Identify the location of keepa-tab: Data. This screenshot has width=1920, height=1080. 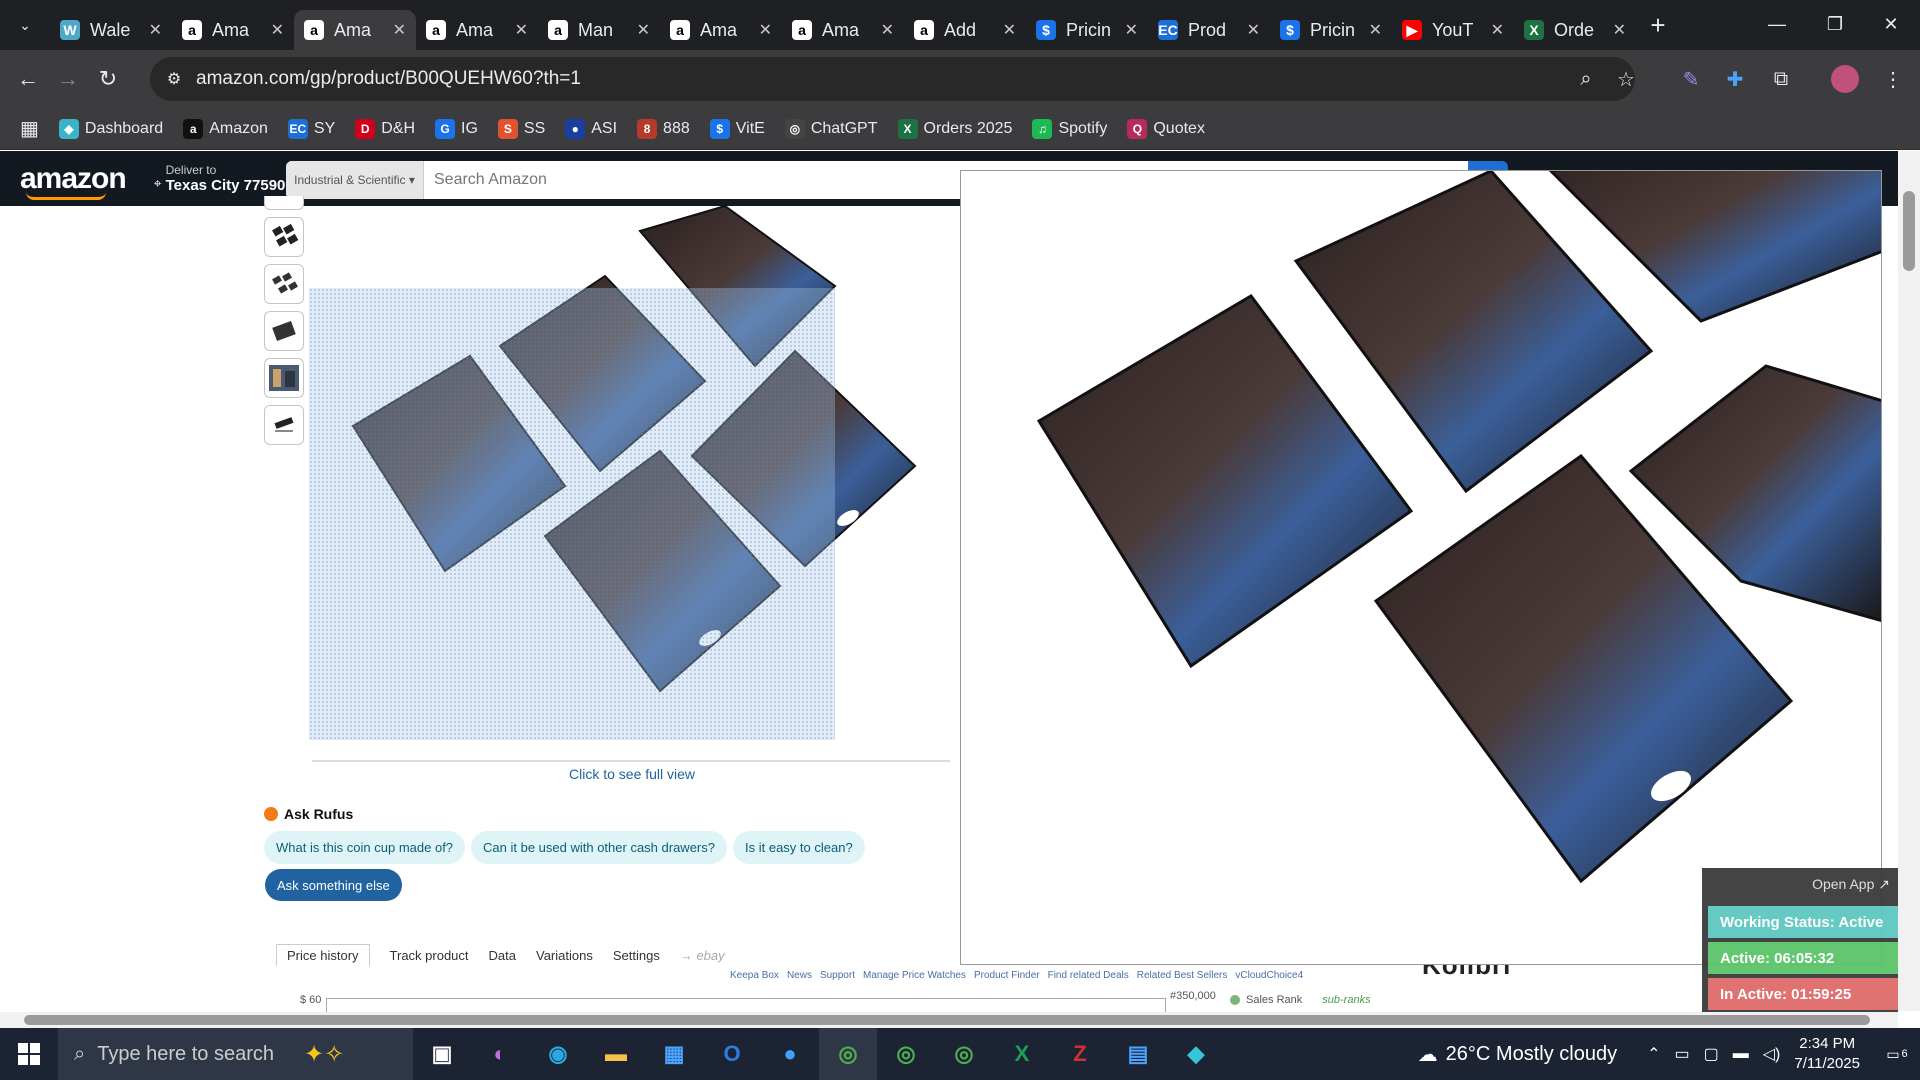
(502, 955).